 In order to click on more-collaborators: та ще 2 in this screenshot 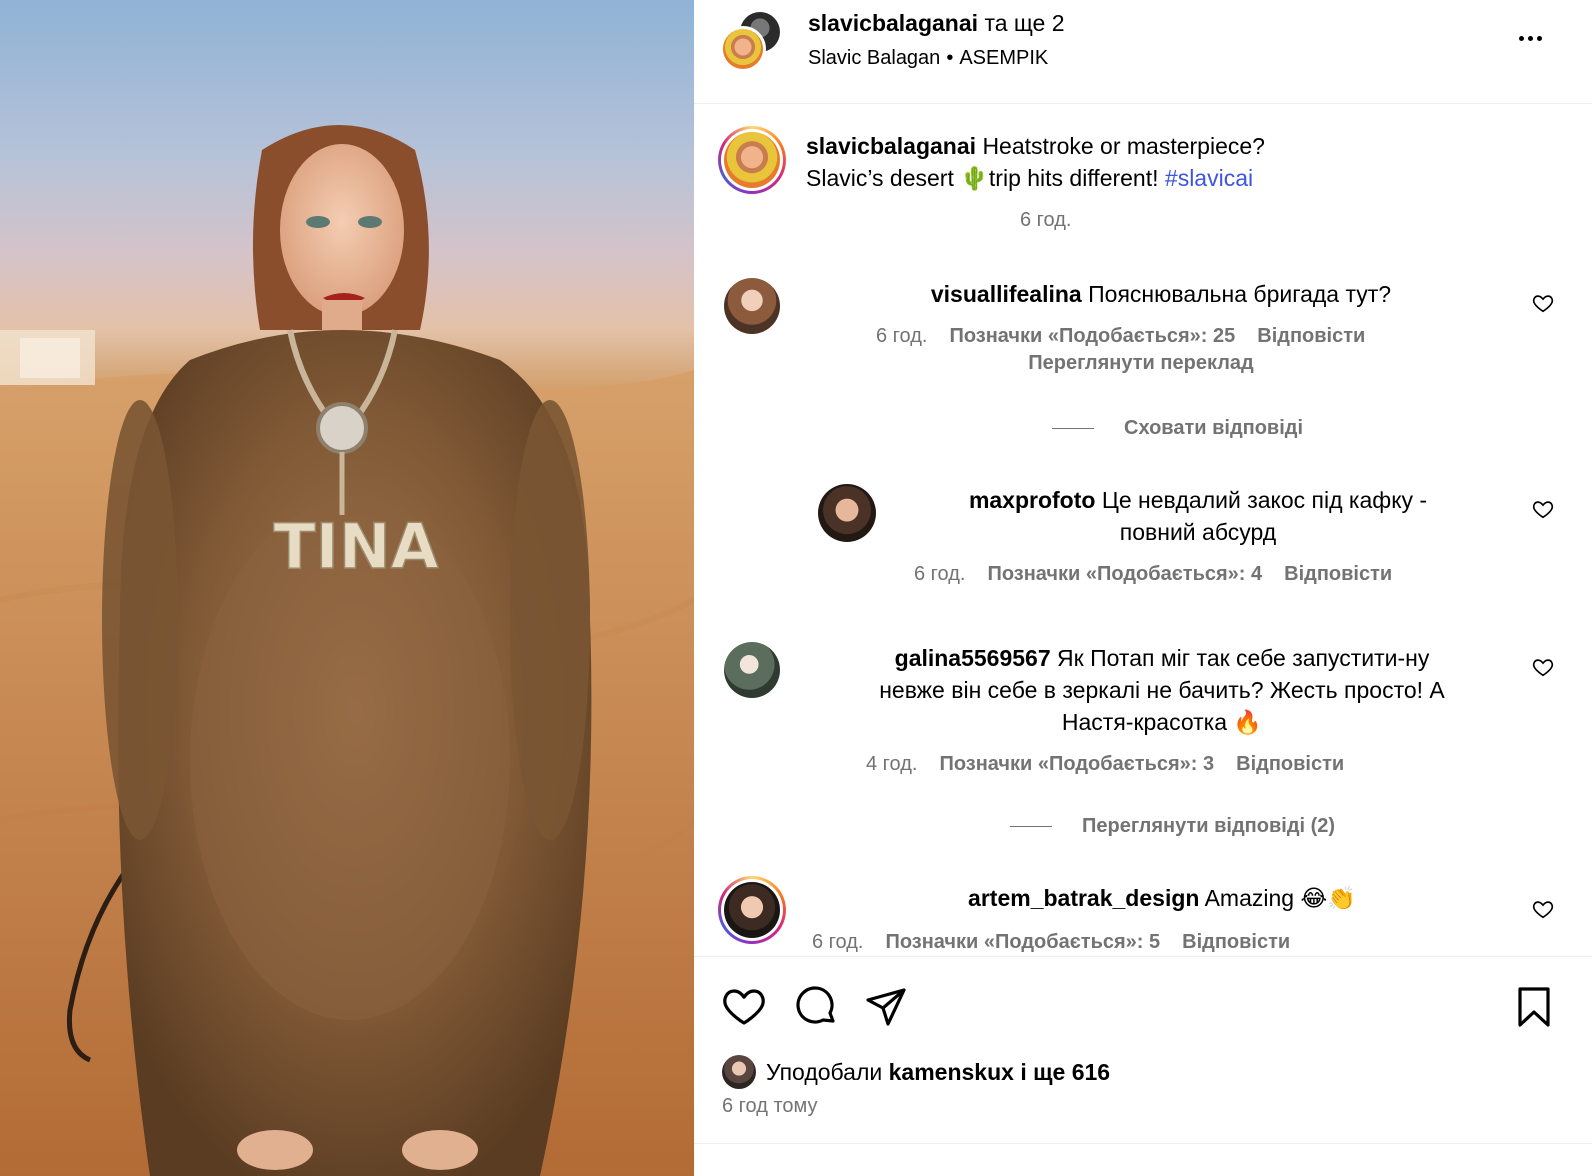, I will do `click(1024, 23)`.